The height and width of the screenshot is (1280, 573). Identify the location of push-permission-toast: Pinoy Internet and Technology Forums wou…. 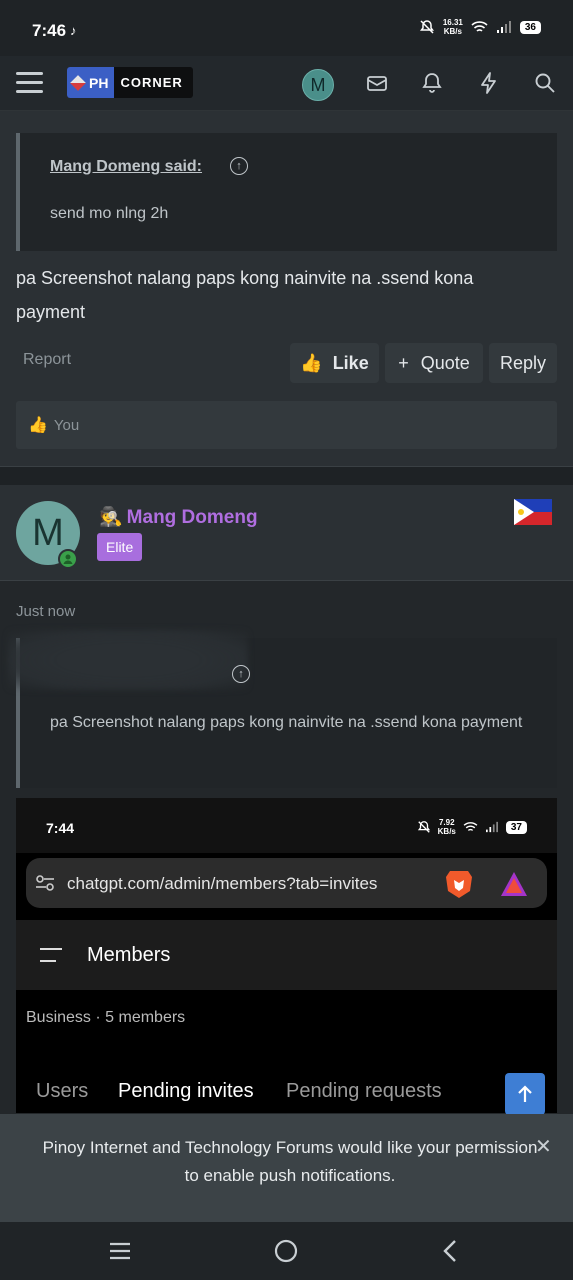
(286, 1168).